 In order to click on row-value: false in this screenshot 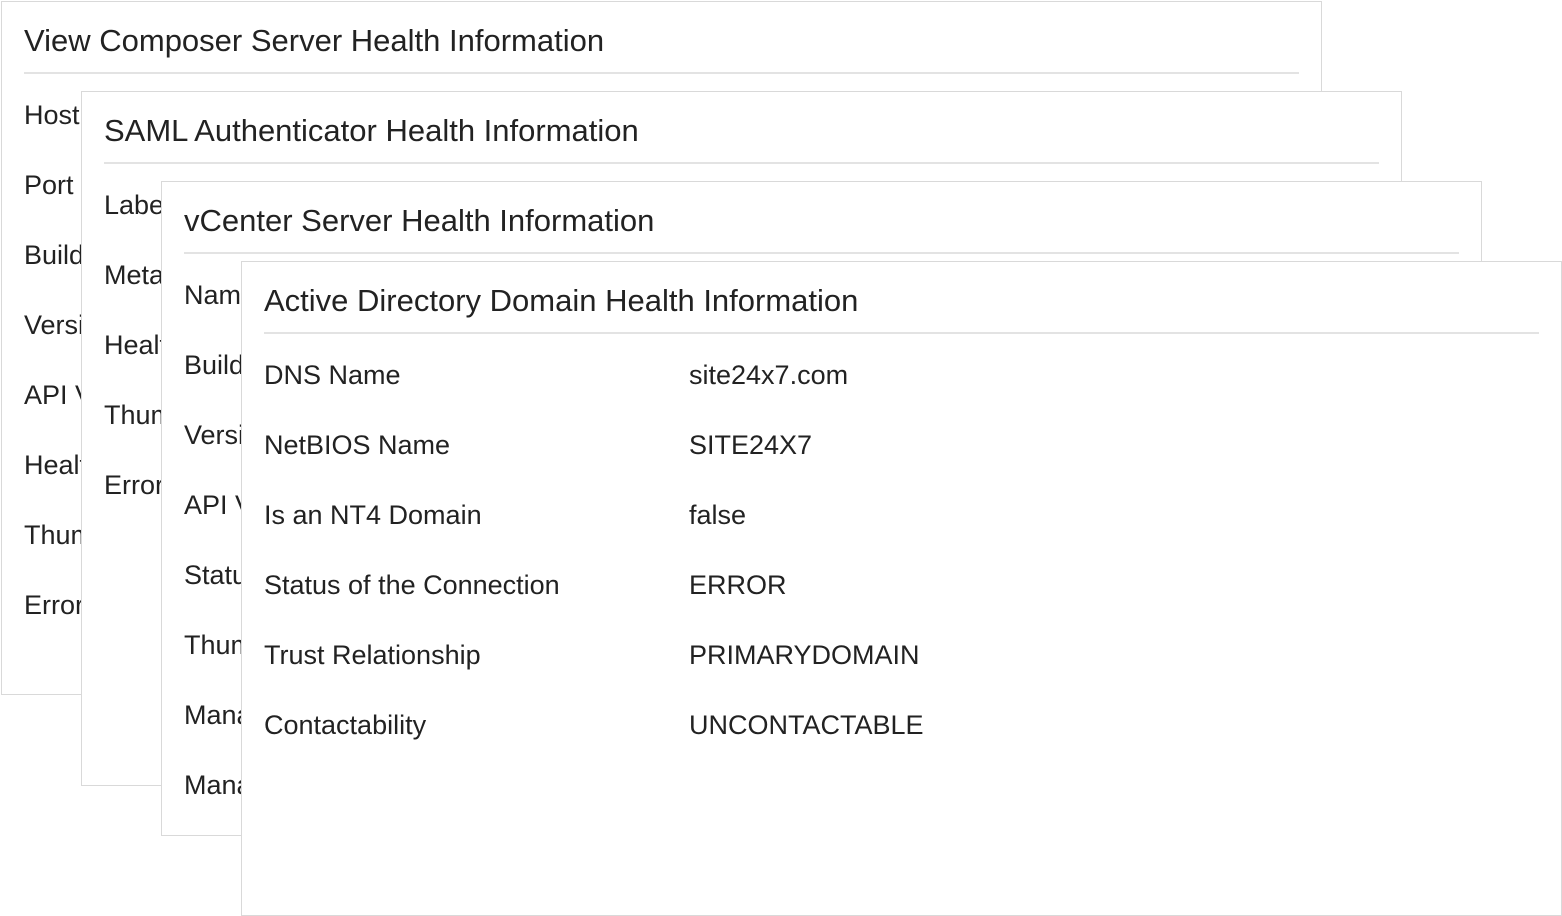, I will do `click(718, 515)`.